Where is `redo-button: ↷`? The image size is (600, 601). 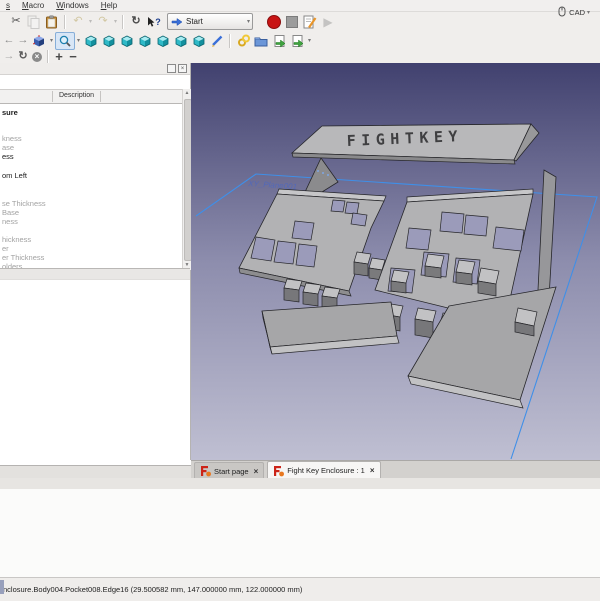 redo-button: ↷ is located at coordinates (103, 22).